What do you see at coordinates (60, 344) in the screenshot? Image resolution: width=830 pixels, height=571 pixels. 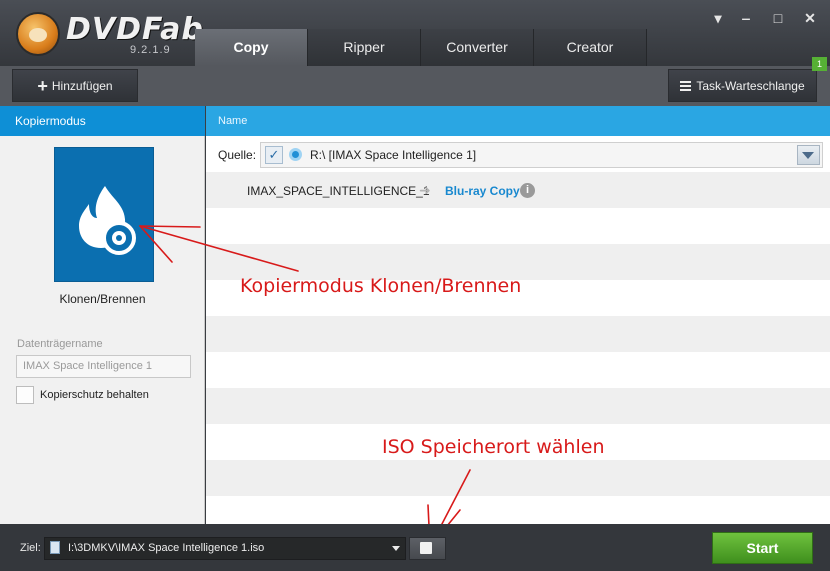 I see `disc-name-label: Datenträgername` at bounding box center [60, 344].